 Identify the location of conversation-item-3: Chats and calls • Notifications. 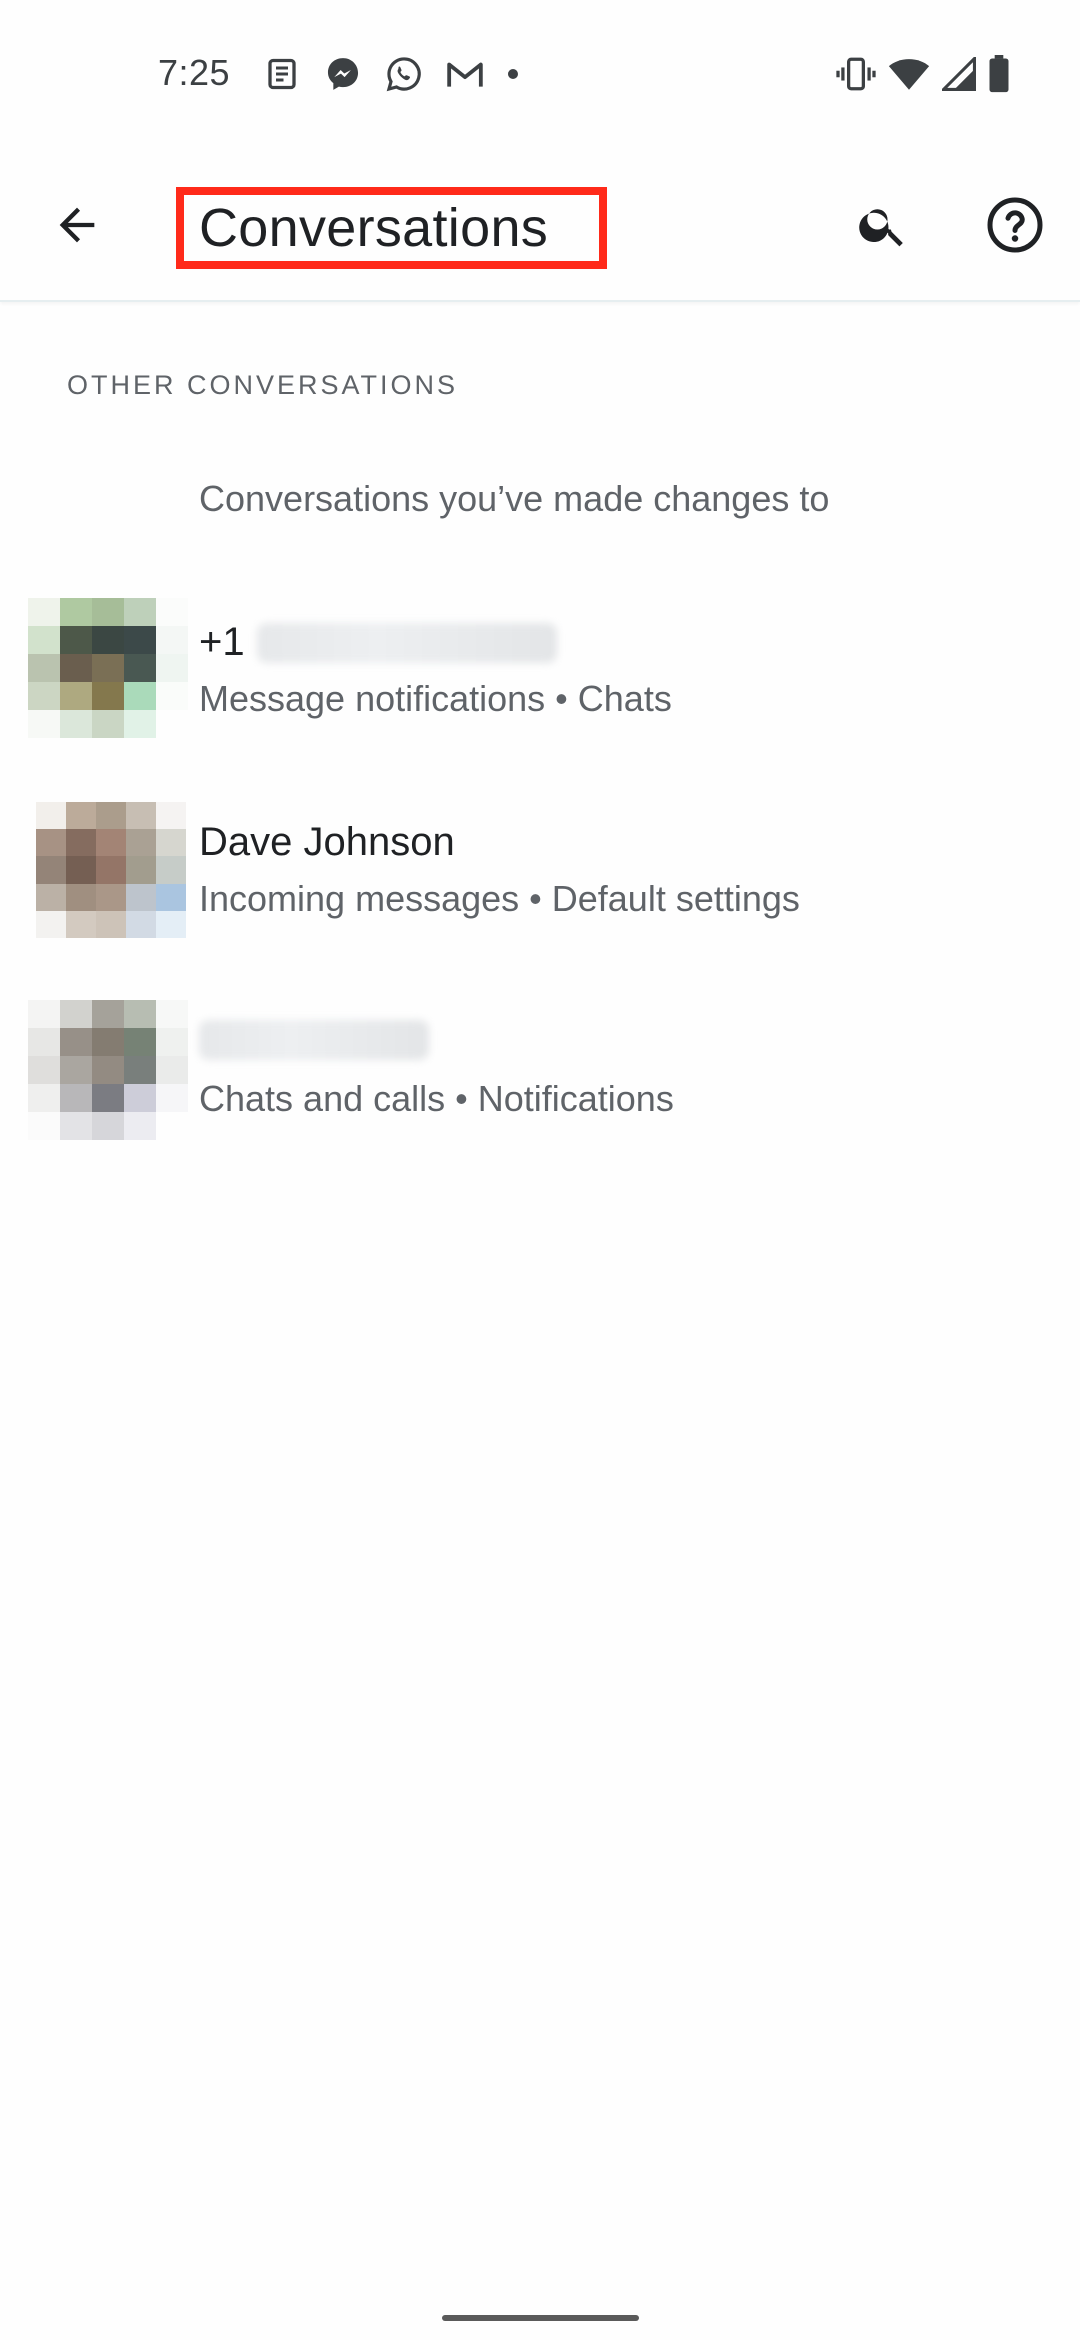
(540, 1075).